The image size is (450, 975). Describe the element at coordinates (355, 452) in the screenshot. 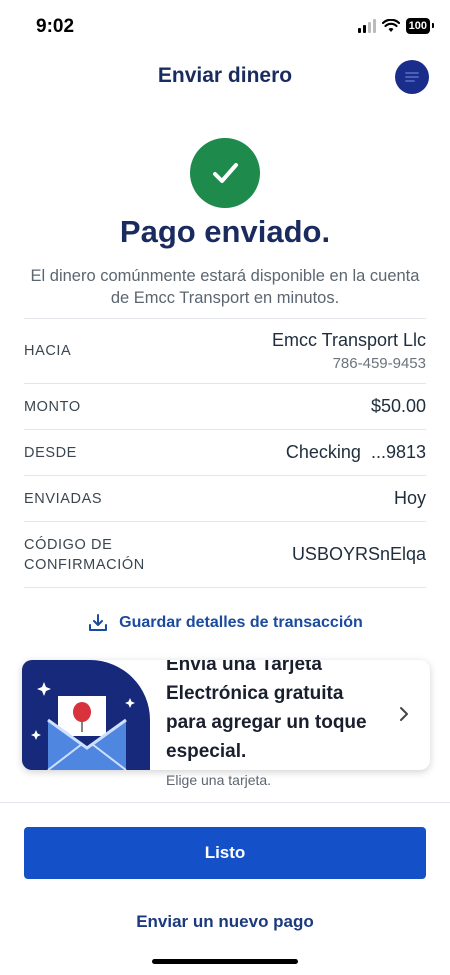

I see `from-value: Checking ...9813` at that location.